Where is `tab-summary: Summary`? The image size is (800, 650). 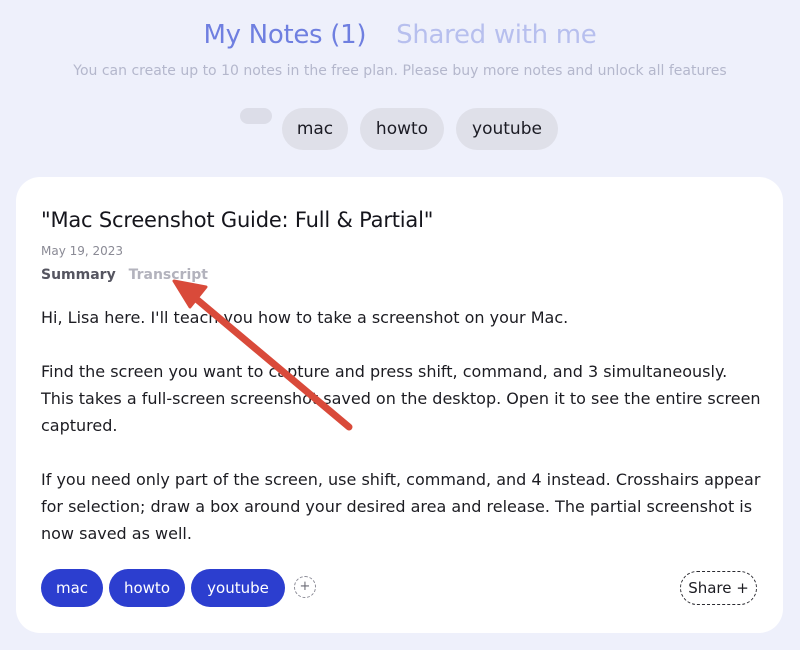 tab-summary: Summary is located at coordinates (78, 275).